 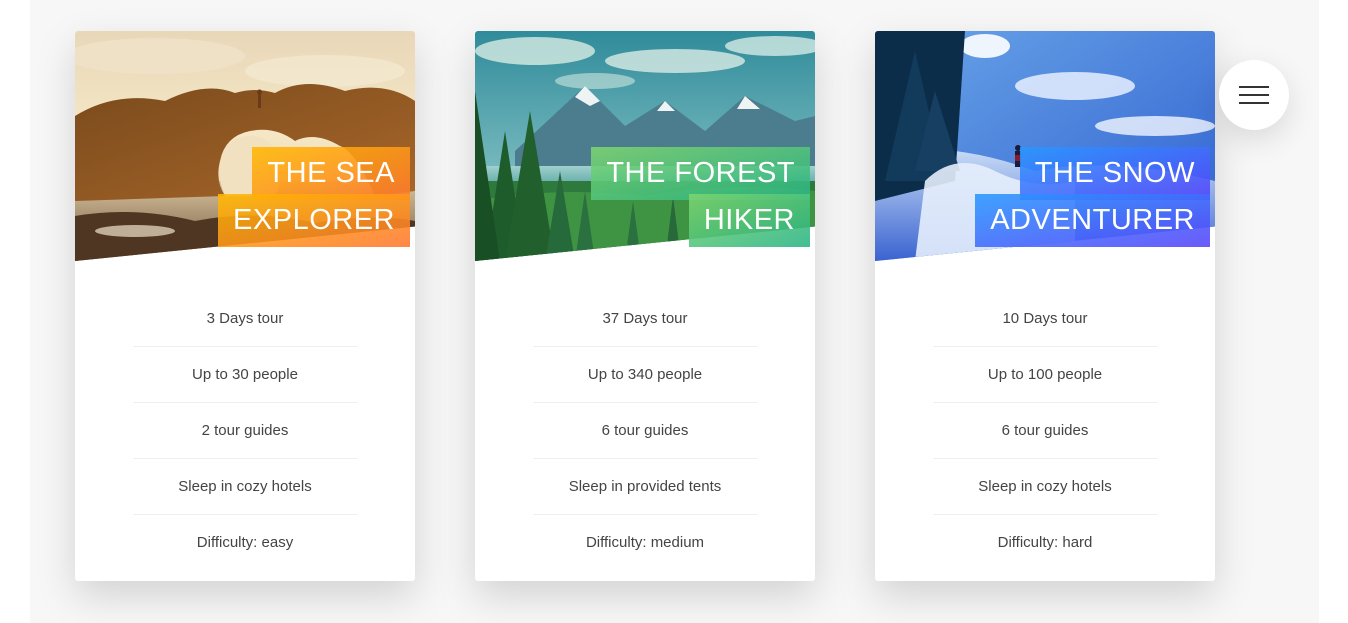 I want to click on tour-detail-difficulty: Difficulty: easy, so click(x=245, y=542).